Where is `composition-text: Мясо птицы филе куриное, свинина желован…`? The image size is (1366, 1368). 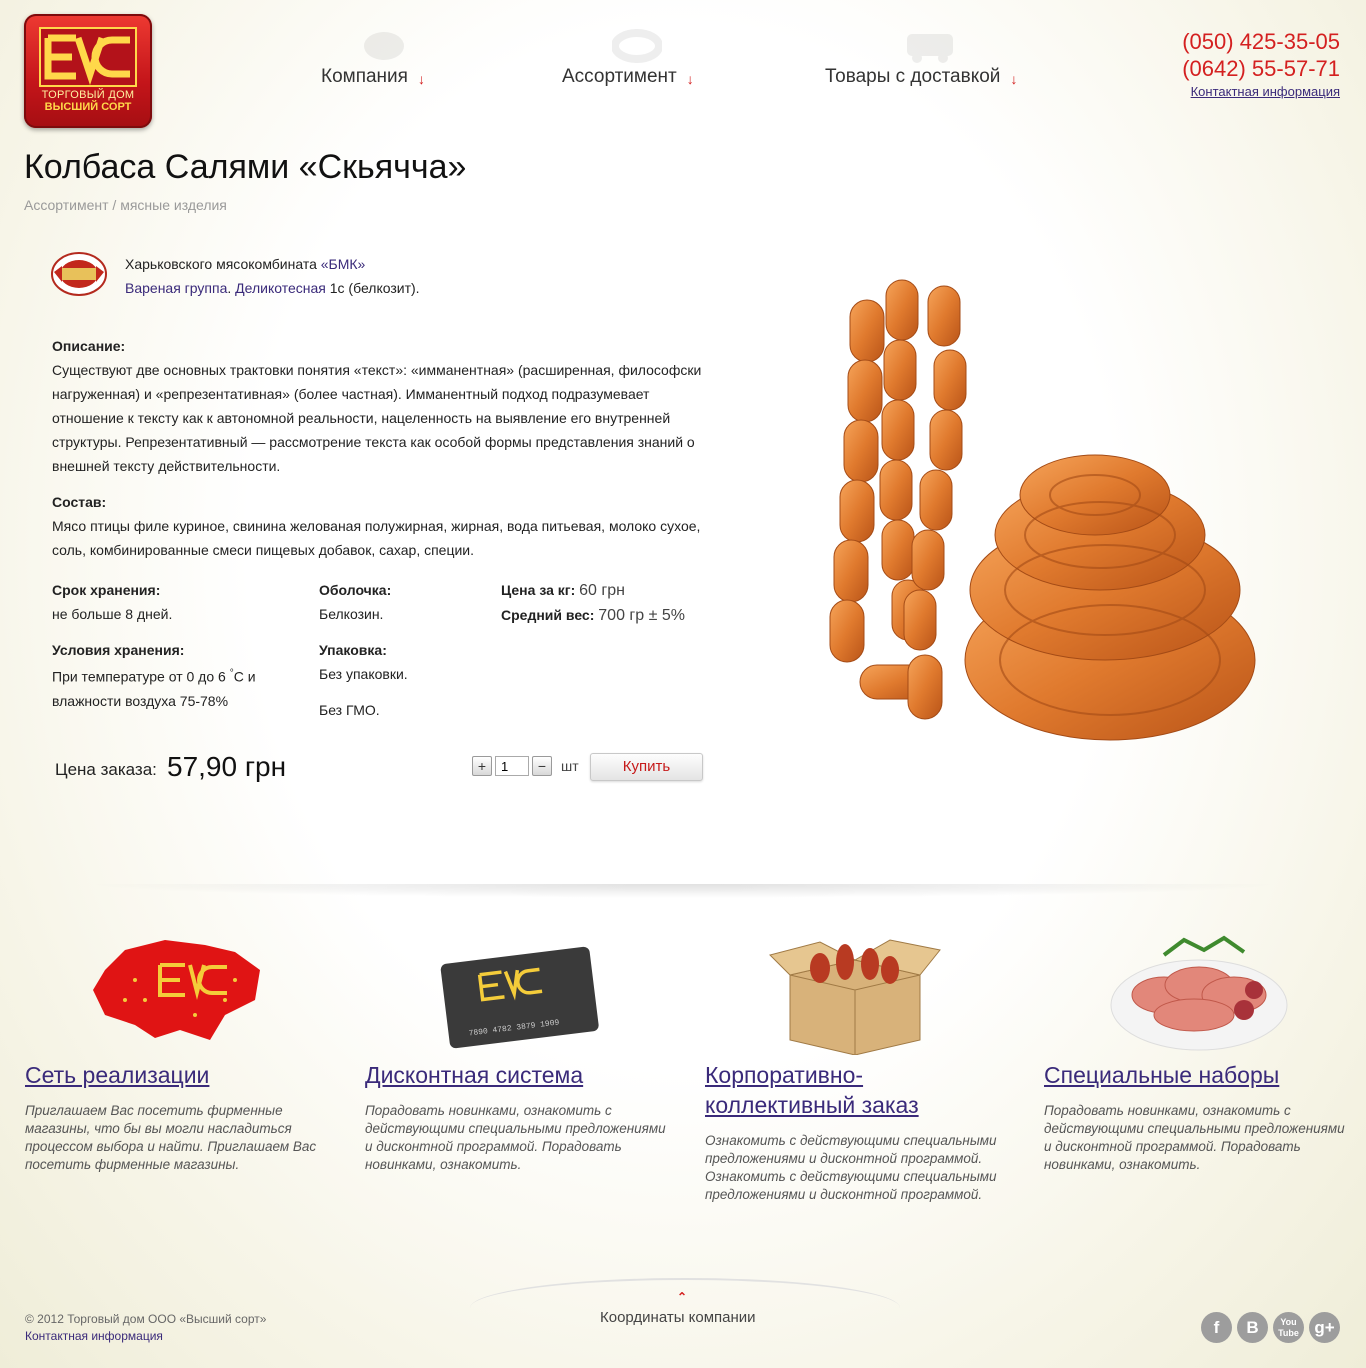
composition-text: Мясо птицы филе куриное, свинина желован… is located at coordinates (376, 538).